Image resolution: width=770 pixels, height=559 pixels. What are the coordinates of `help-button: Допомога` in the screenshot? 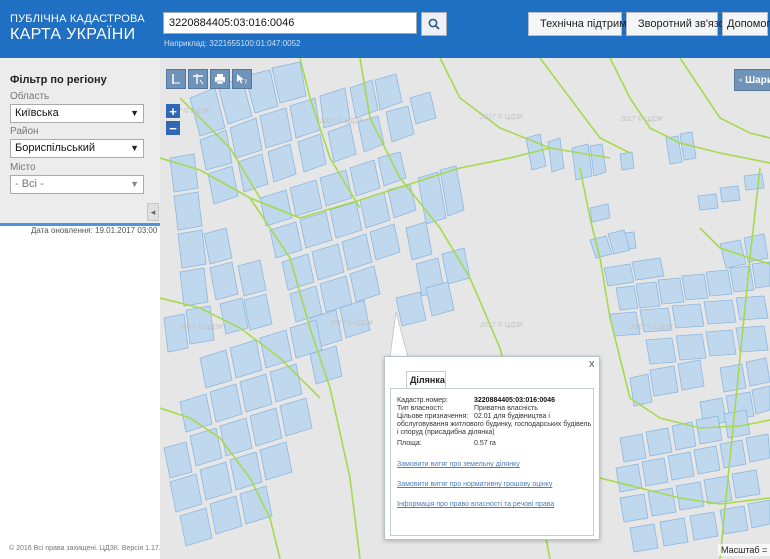 It's located at (746, 24).